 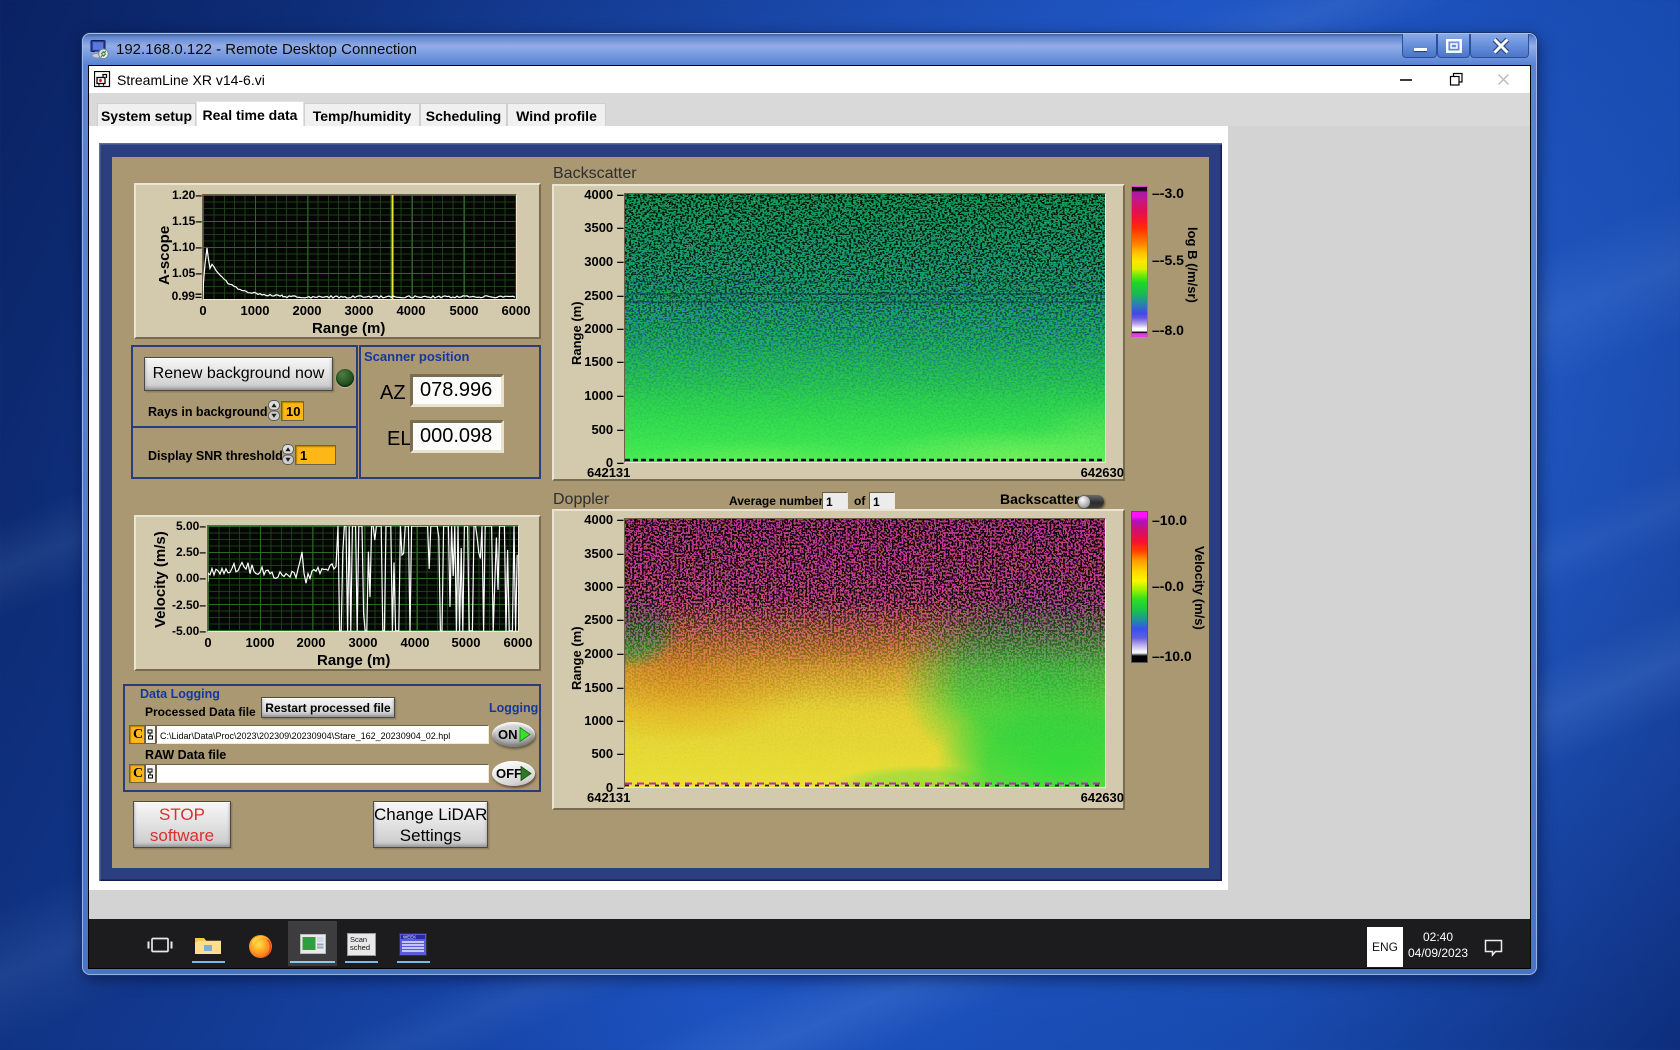 What do you see at coordinates (409, 937) in the screenshot?
I see `svg-text: WEEK` at bounding box center [409, 937].